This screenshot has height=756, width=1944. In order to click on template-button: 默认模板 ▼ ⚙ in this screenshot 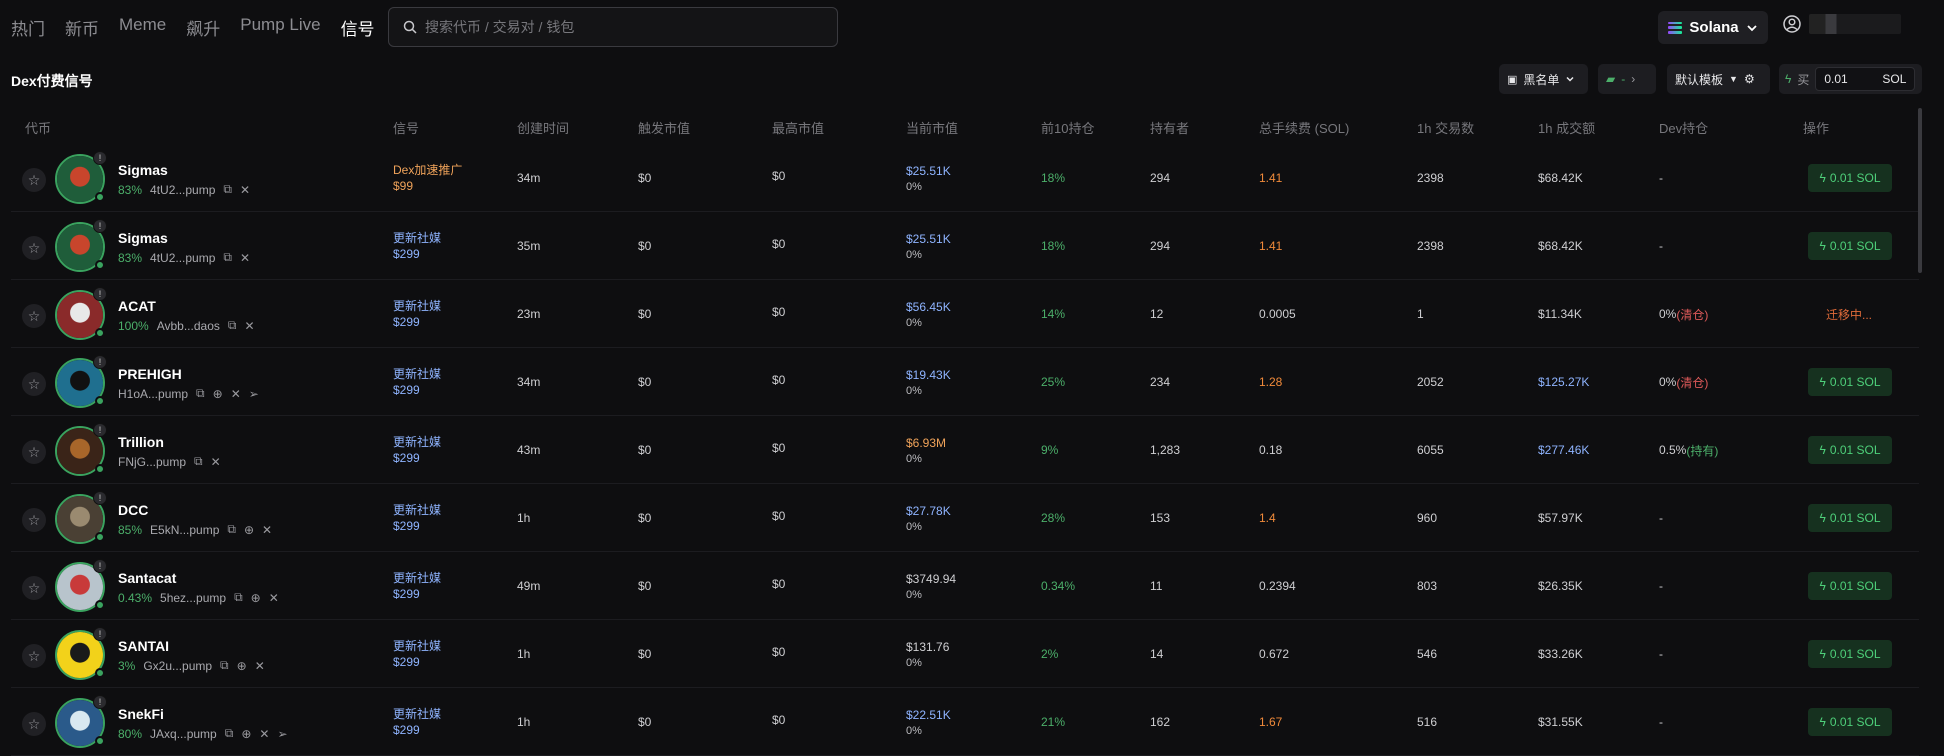, I will do `click(1718, 79)`.